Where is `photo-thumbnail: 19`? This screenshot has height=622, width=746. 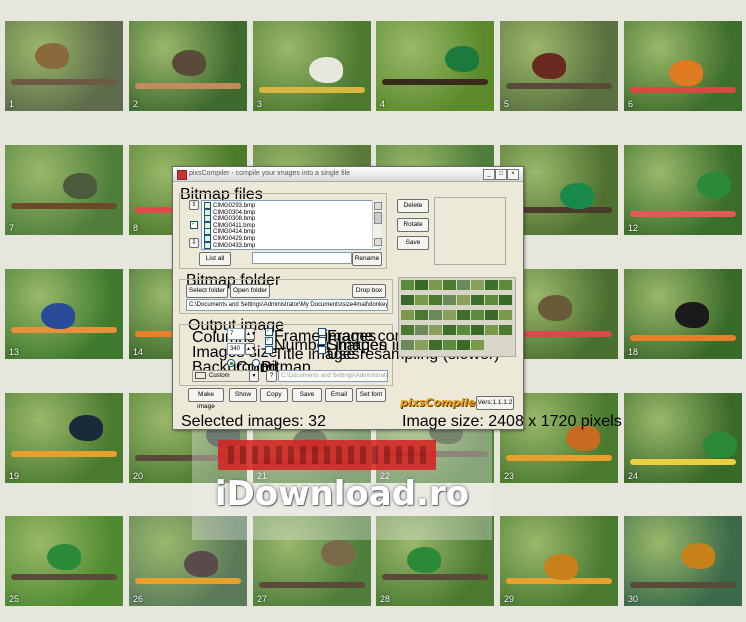
photo-thumbnail: 19 is located at coordinates (64, 438).